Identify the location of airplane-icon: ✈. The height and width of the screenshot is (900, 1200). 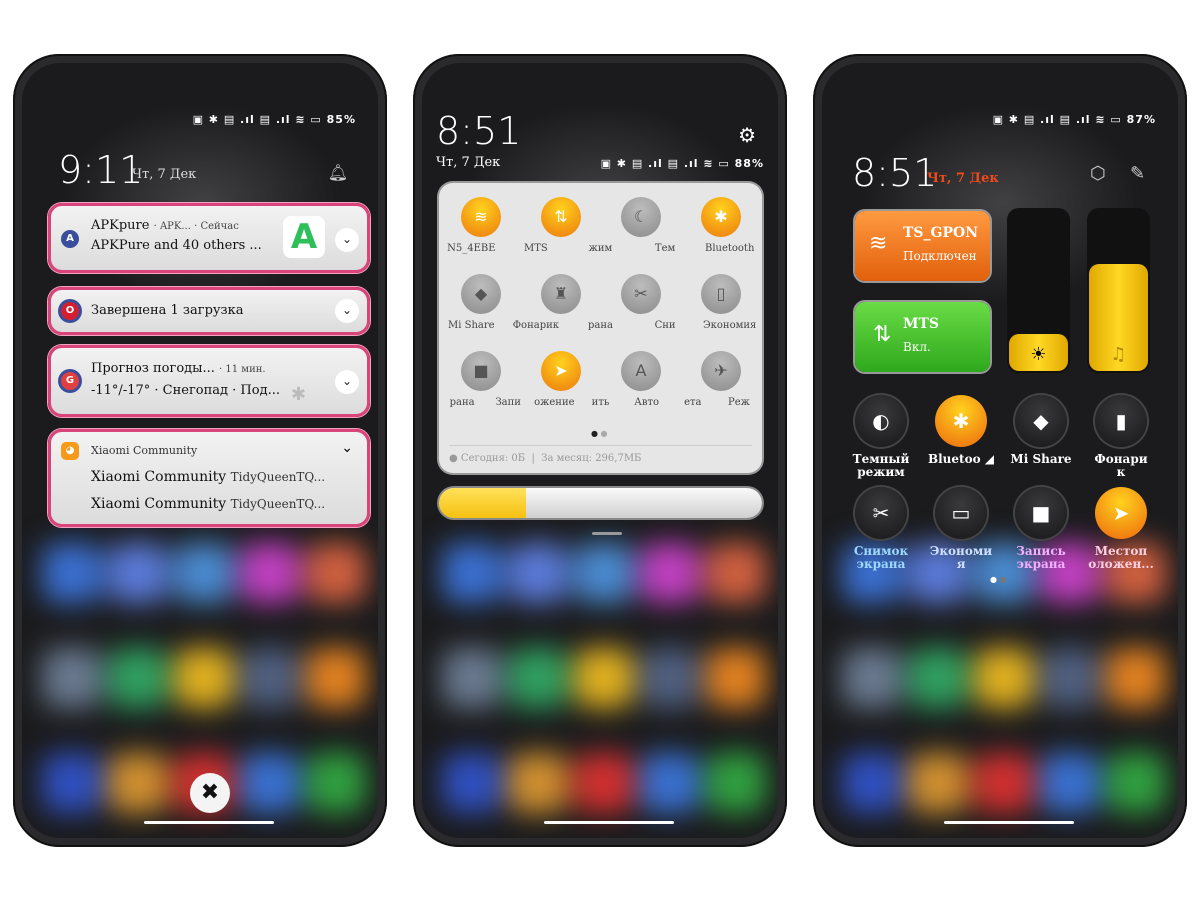
(721, 370).